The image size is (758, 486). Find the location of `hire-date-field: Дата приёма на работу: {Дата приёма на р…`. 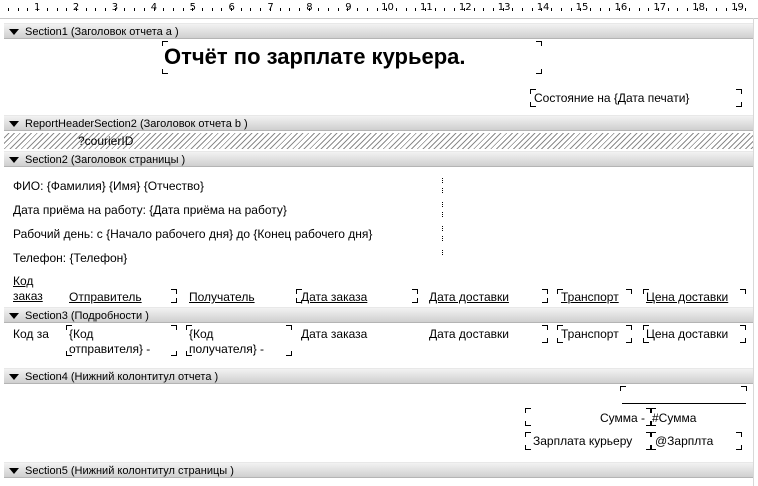

hire-date-field: Дата приёма на работу: {Дата приёма на р… is located at coordinates (150, 210).